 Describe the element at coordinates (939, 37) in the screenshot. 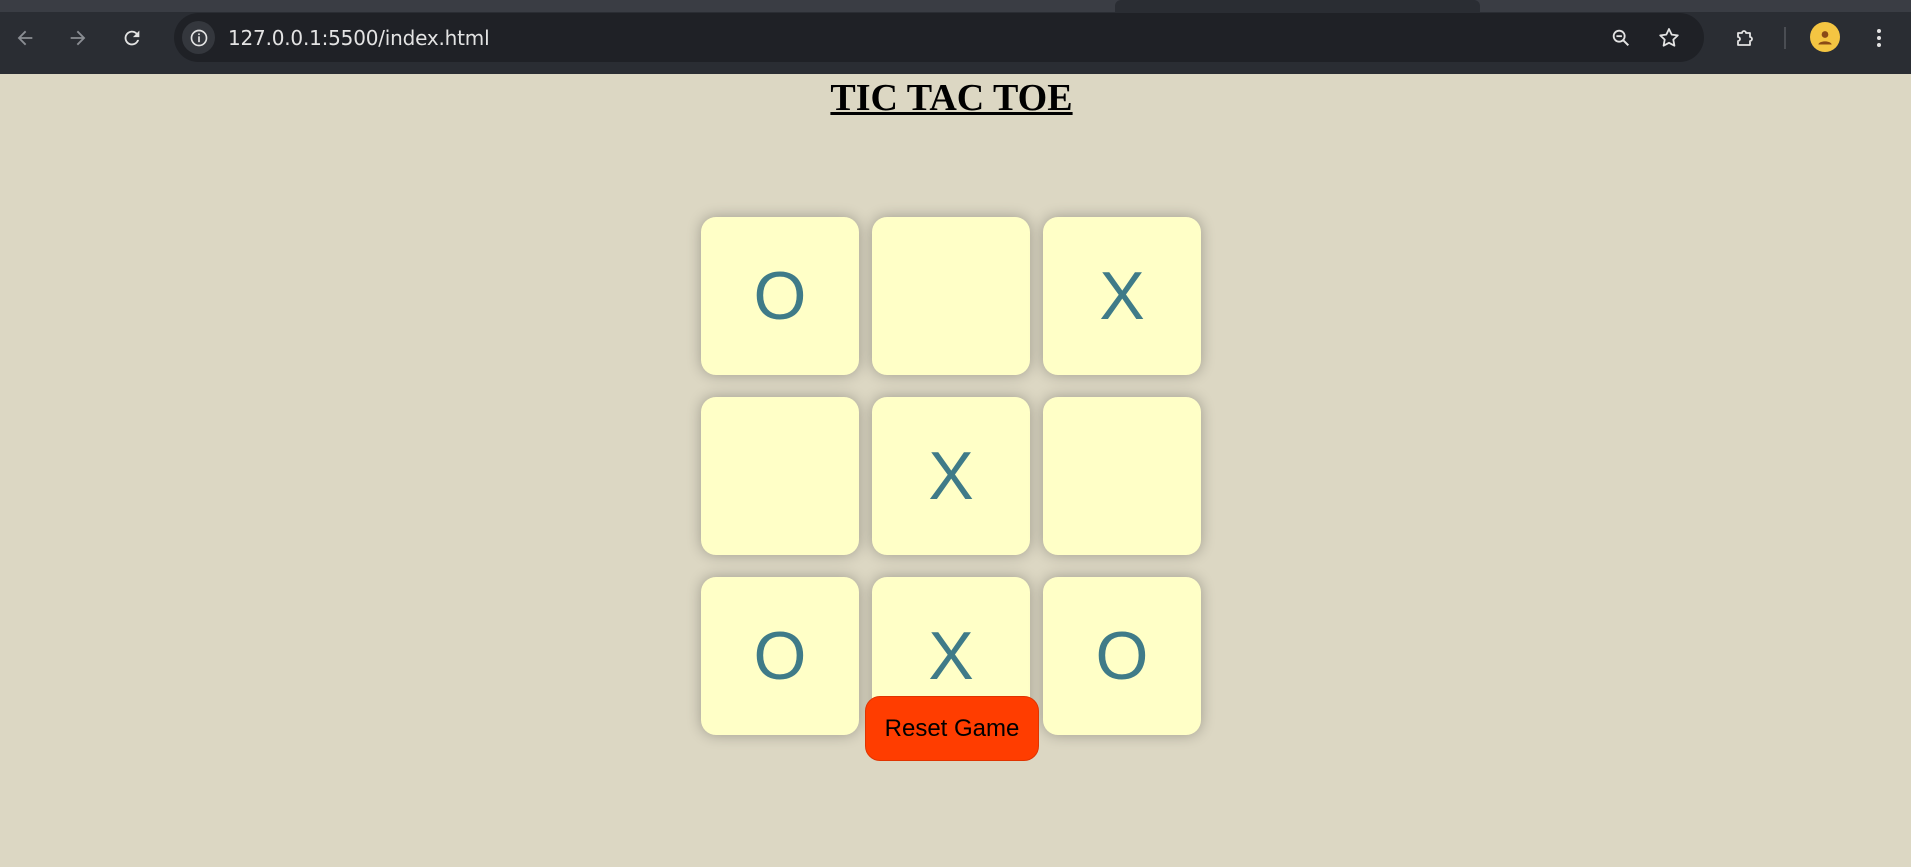

I see `address-bar: 127.0.0.1:5500/index.html` at that location.